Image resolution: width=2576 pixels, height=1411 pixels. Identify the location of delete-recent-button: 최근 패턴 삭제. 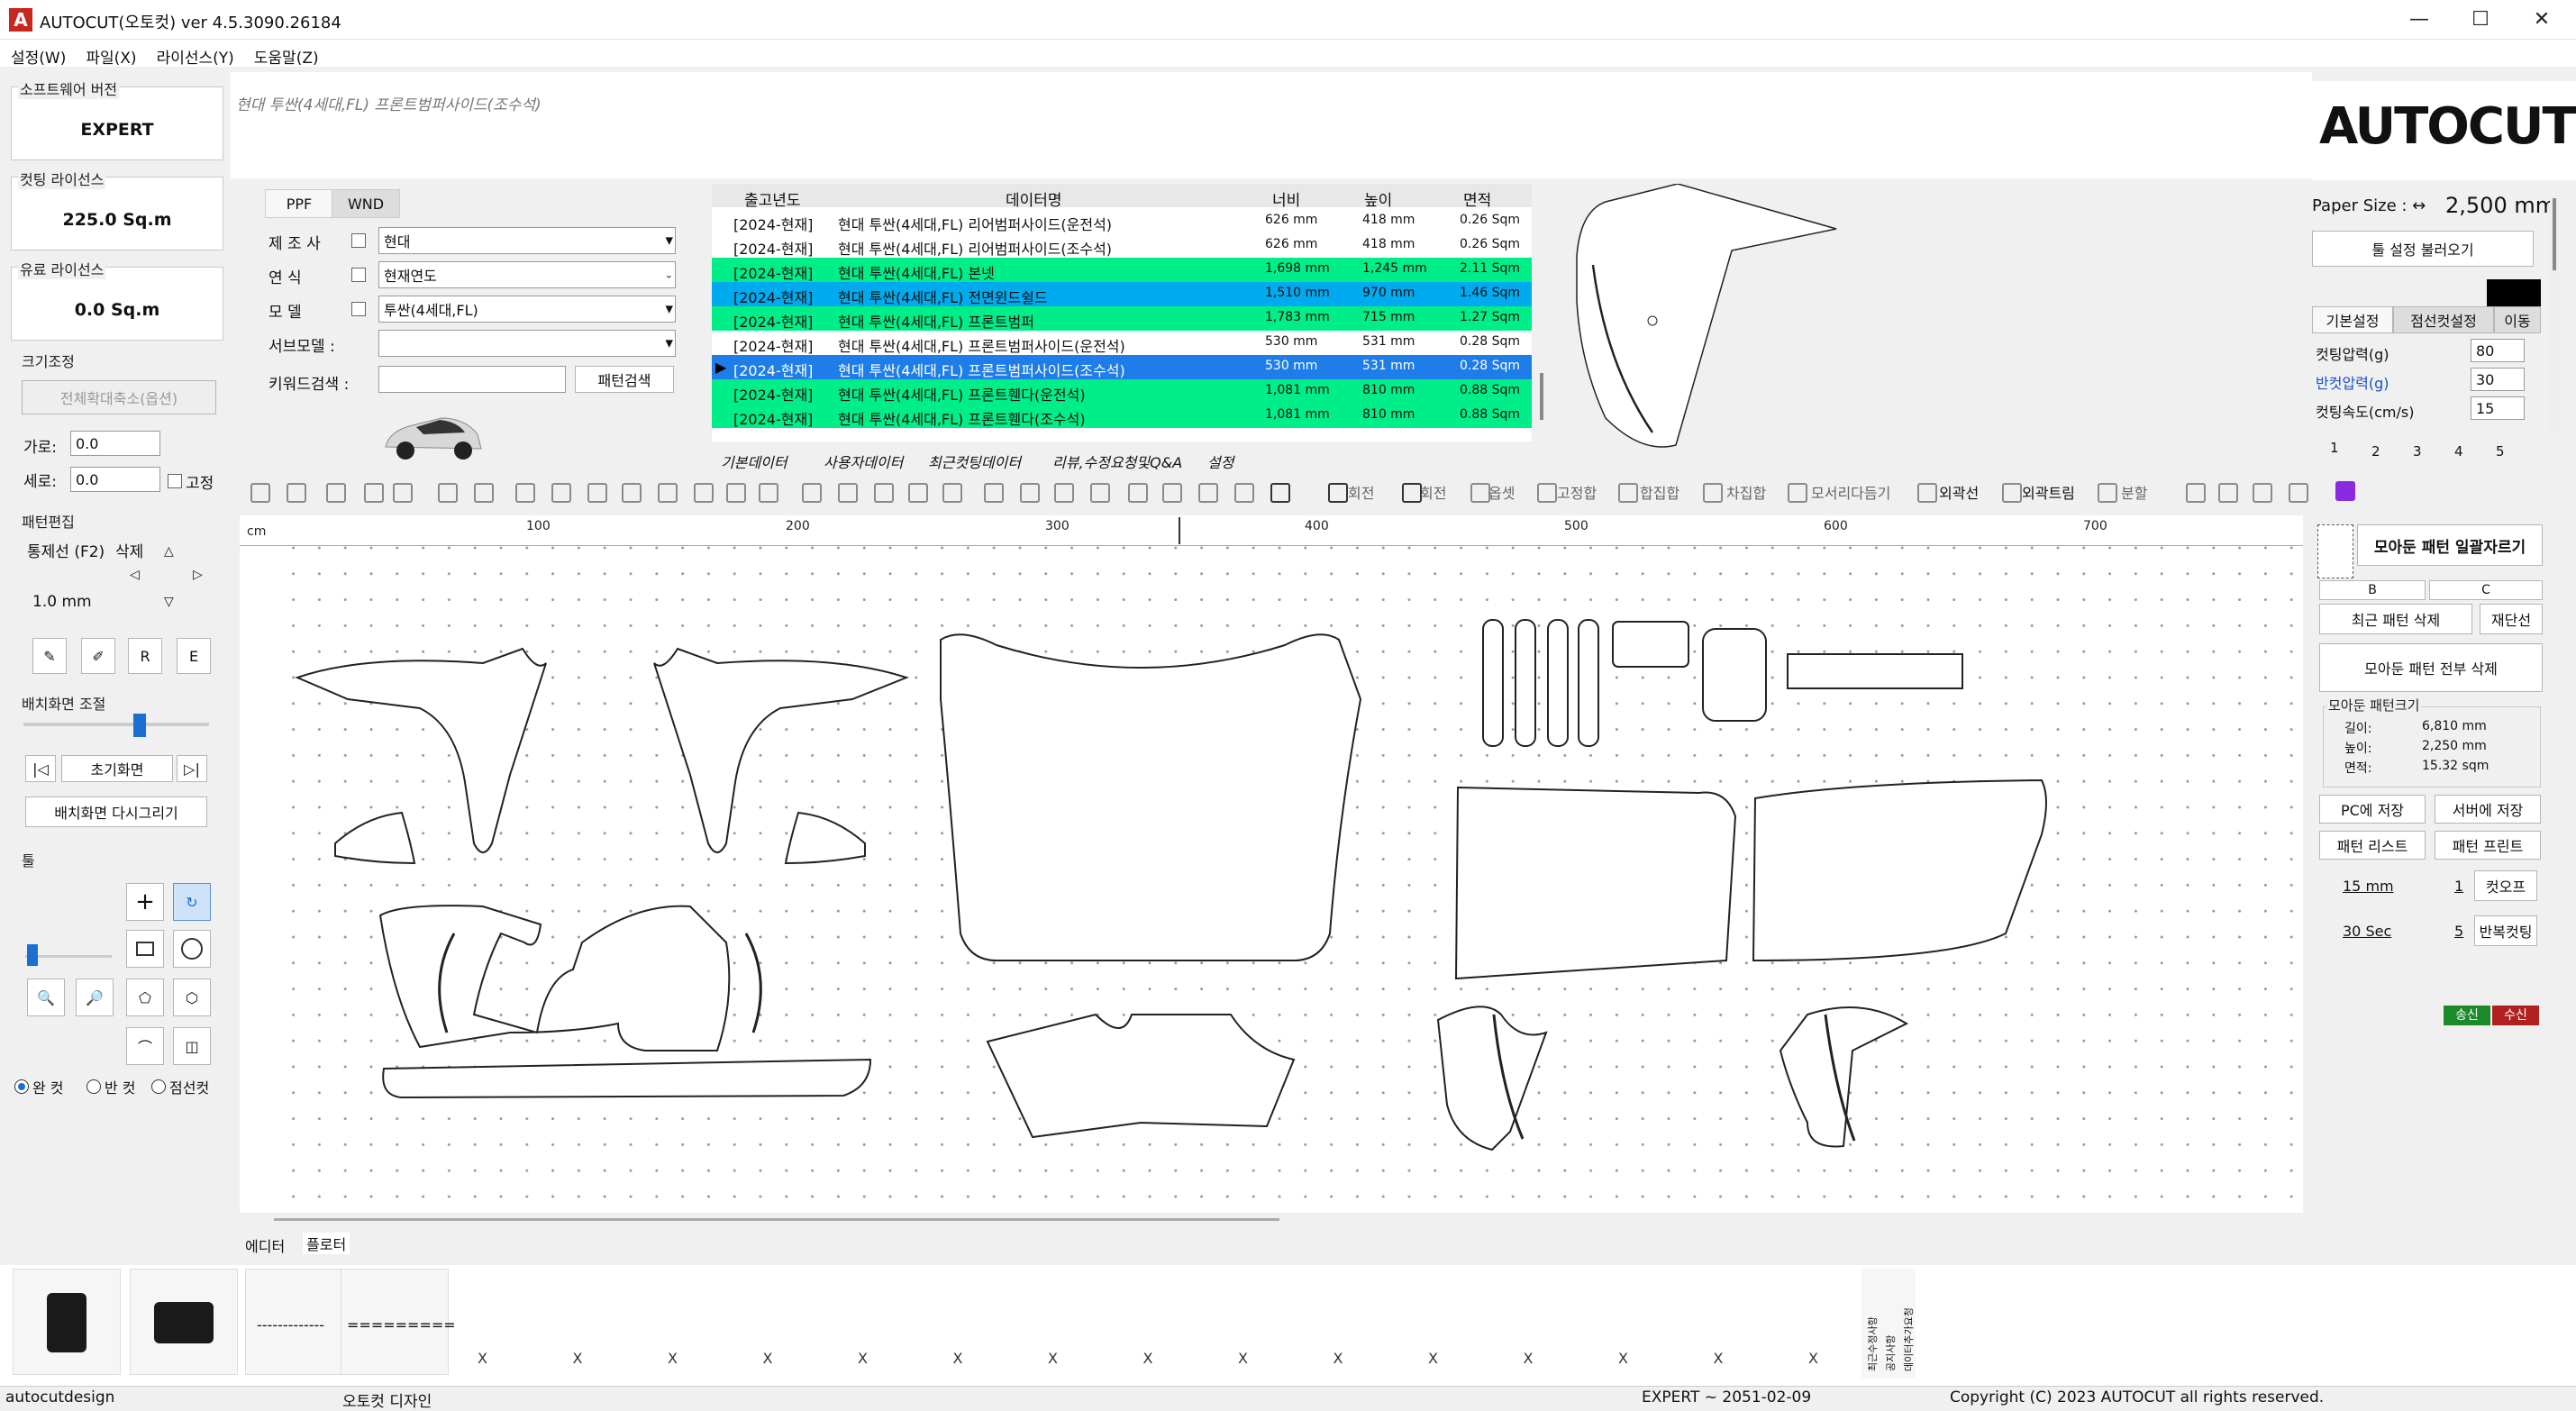
(2395, 619).